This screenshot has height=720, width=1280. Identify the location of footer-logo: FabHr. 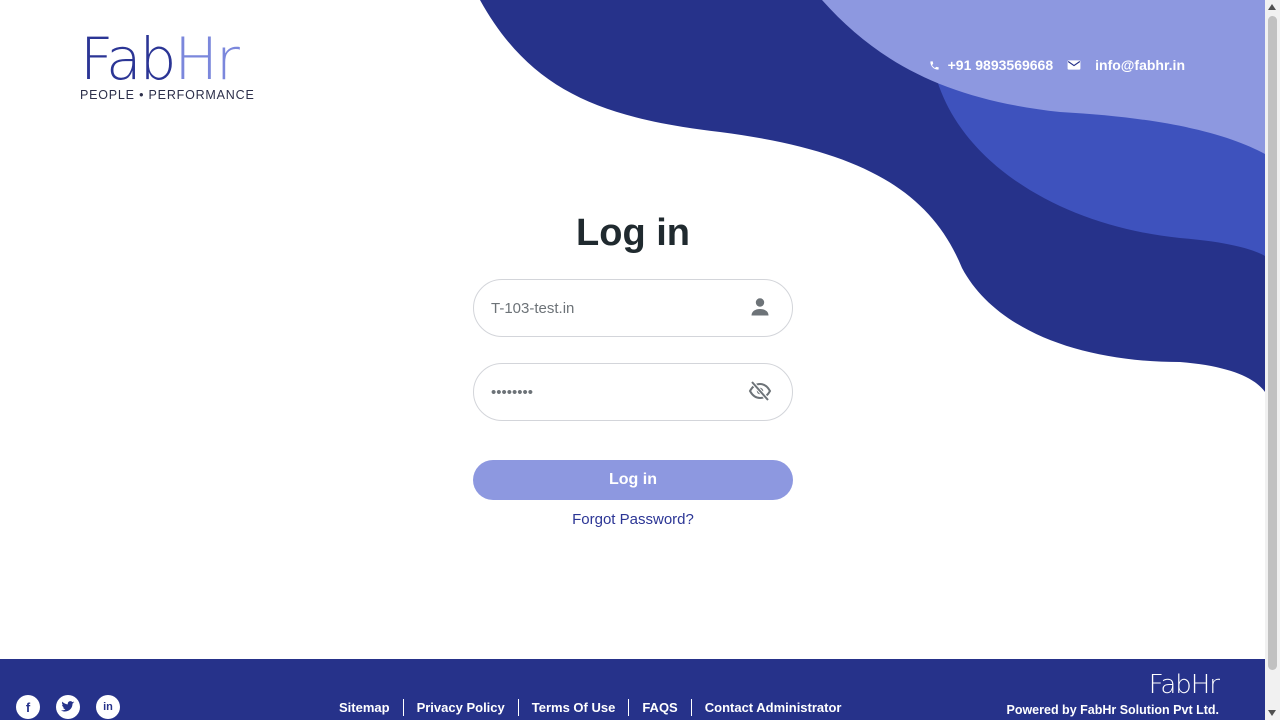
(1184, 685).